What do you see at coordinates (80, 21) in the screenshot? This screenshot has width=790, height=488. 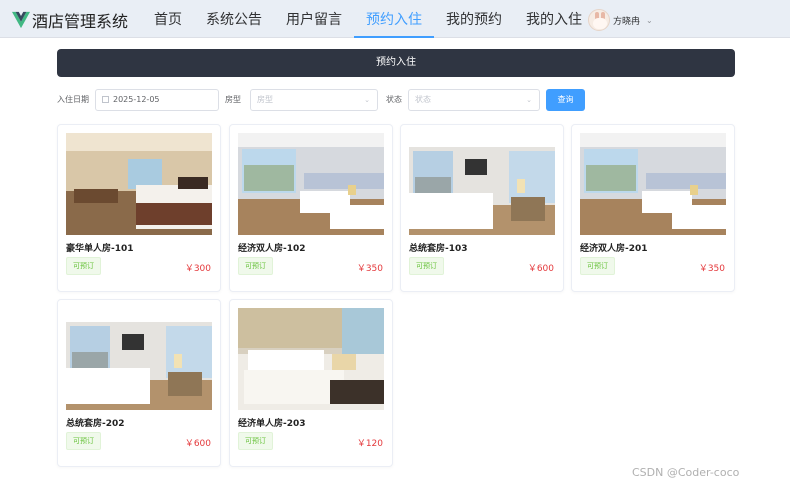 I see `app-title: 酒店管理系统` at bounding box center [80, 21].